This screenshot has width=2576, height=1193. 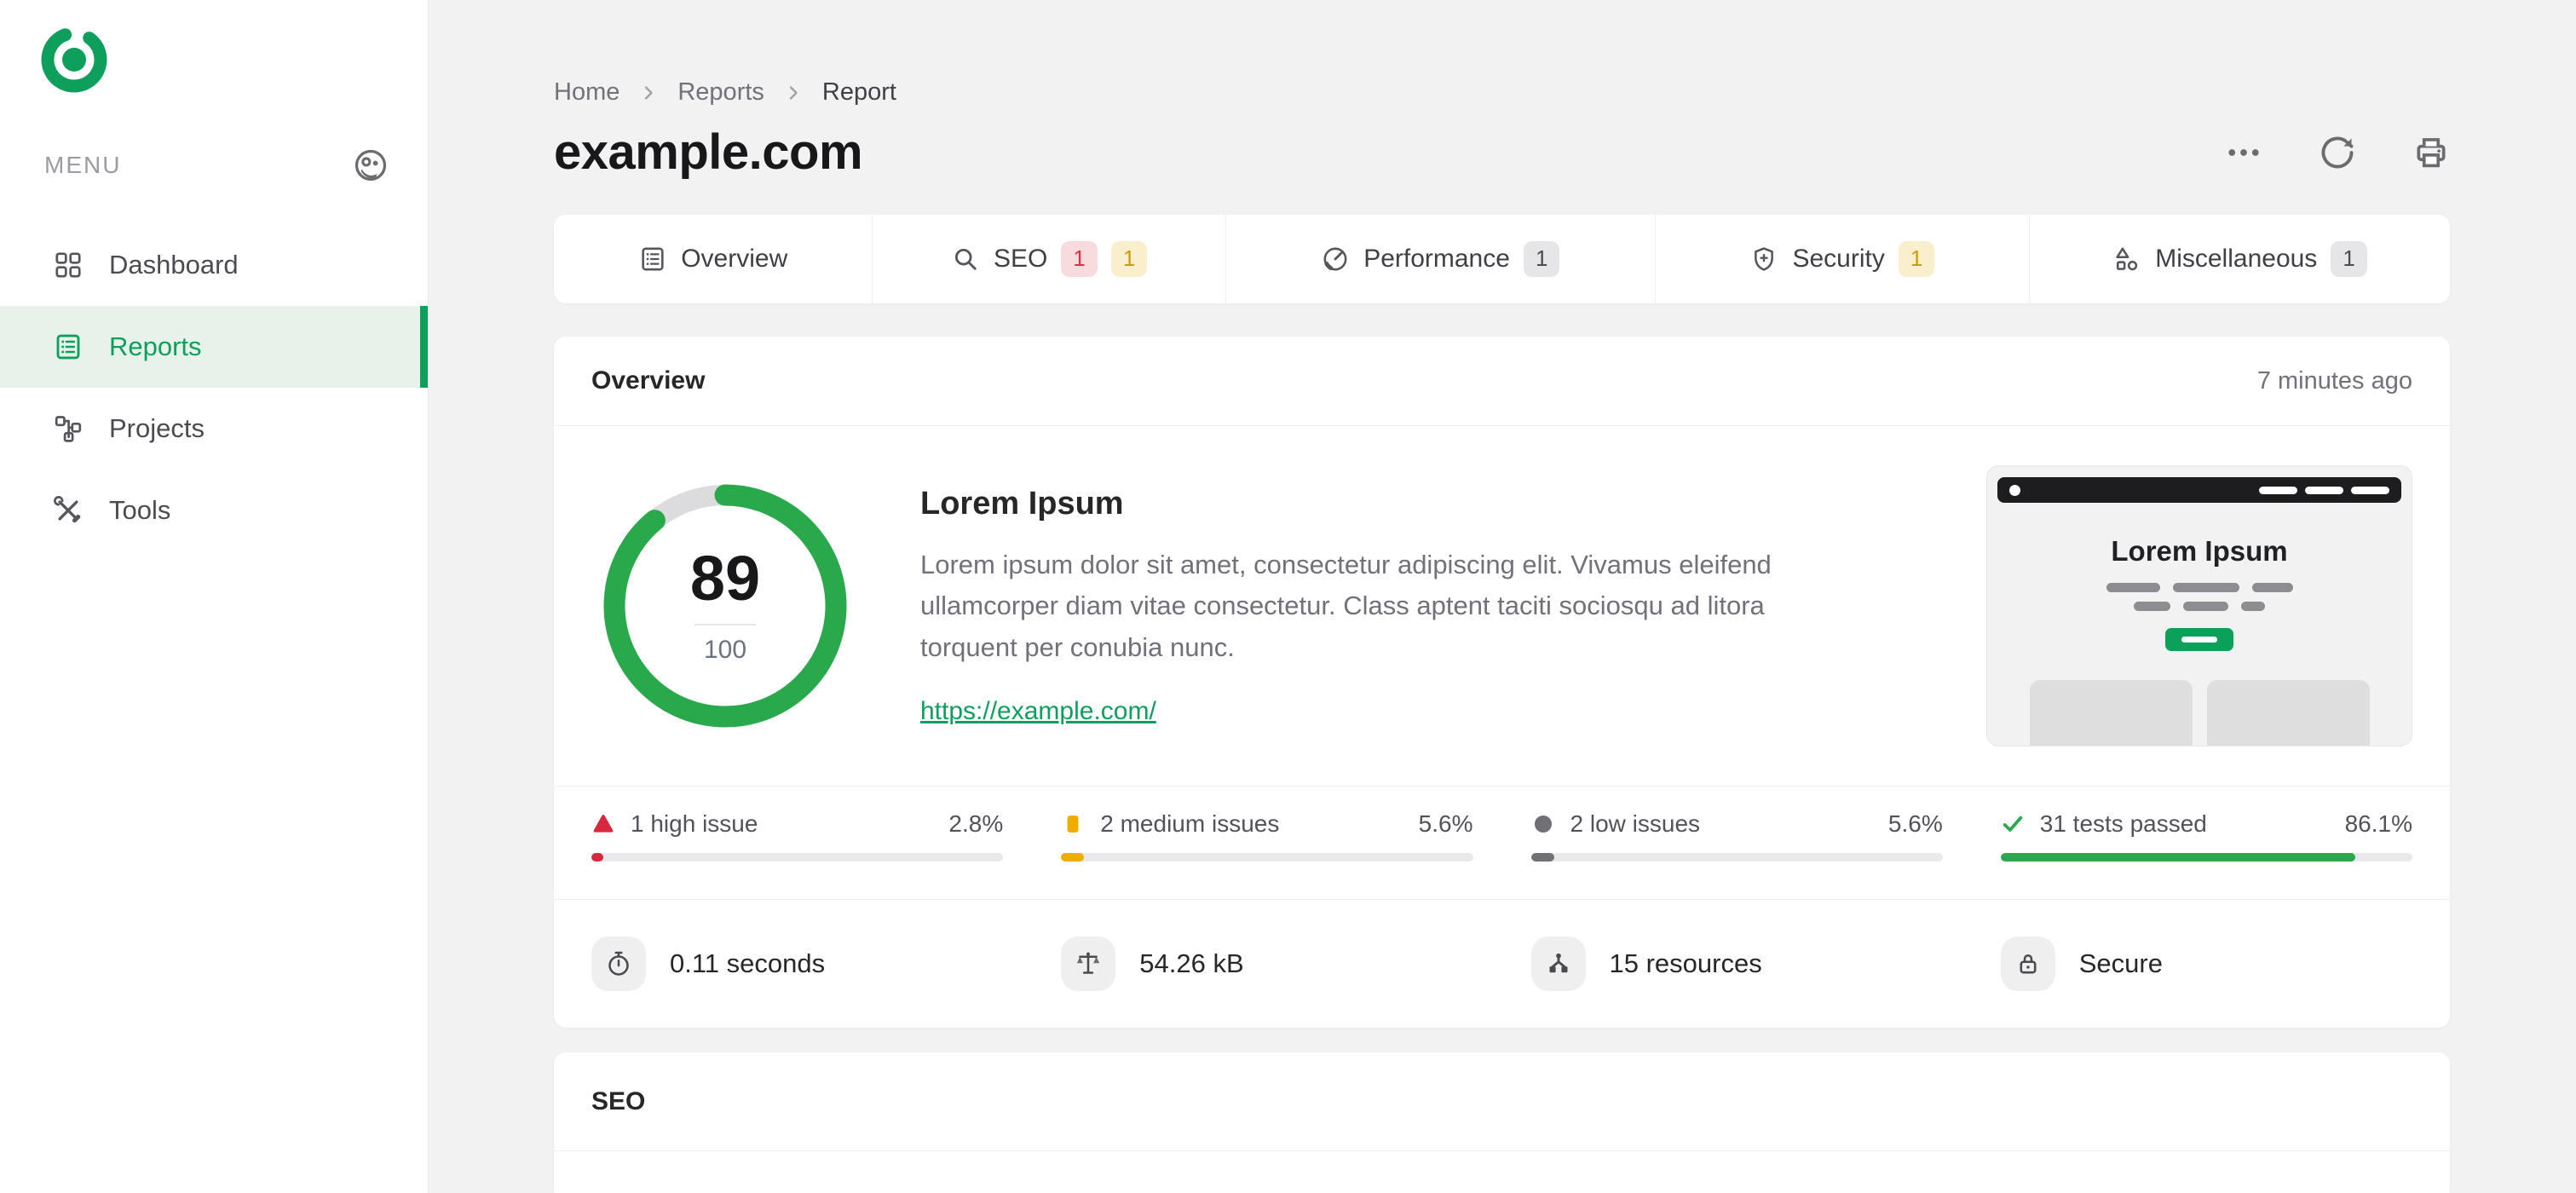 What do you see at coordinates (1685, 963) in the screenshot?
I see `metric-label: 15 resources` at bounding box center [1685, 963].